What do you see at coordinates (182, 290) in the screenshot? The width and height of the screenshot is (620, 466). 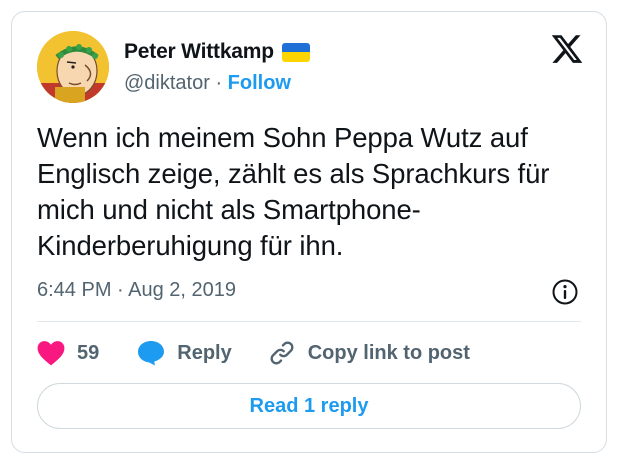 I see `tweet-date: Aug 2, 2019` at bounding box center [182, 290].